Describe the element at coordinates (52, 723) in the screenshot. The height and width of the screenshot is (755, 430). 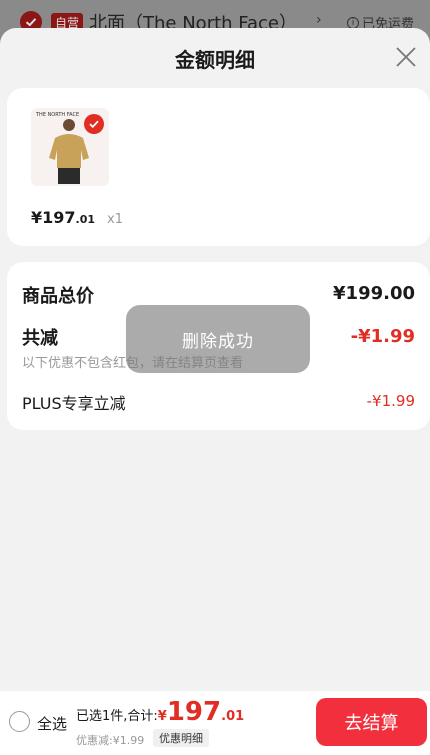
I see `select-all-label: 全选` at that location.